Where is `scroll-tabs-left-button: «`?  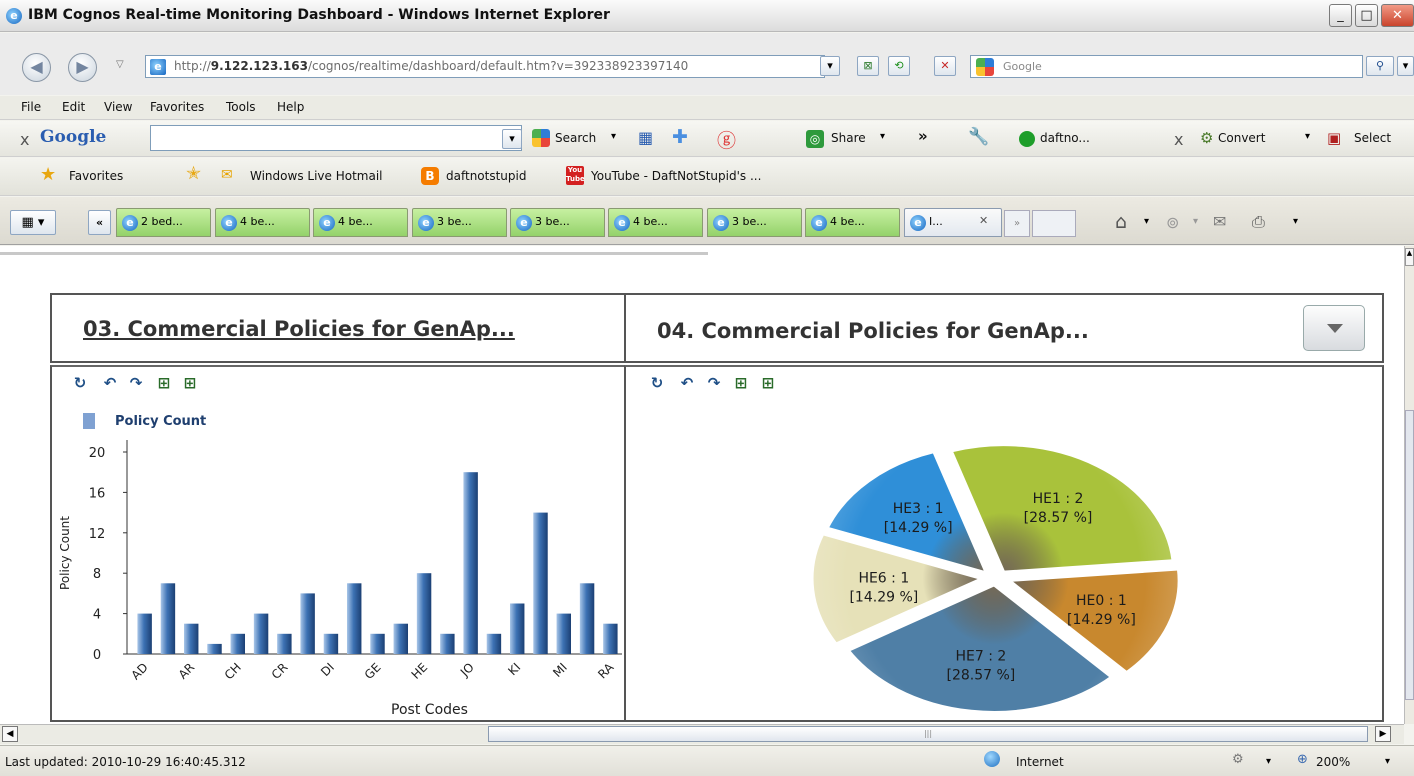
scroll-tabs-left-button: « is located at coordinates (99, 222).